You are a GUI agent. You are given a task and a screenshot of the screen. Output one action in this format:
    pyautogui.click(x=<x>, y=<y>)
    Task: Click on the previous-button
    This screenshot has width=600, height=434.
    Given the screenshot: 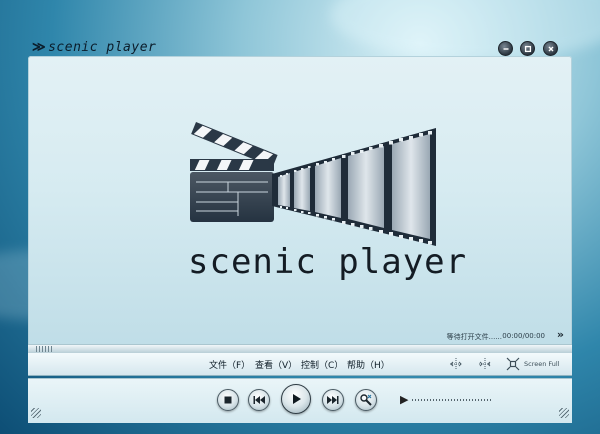 What is the action you would take?
    pyautogui.click(x=259, y=400)
    